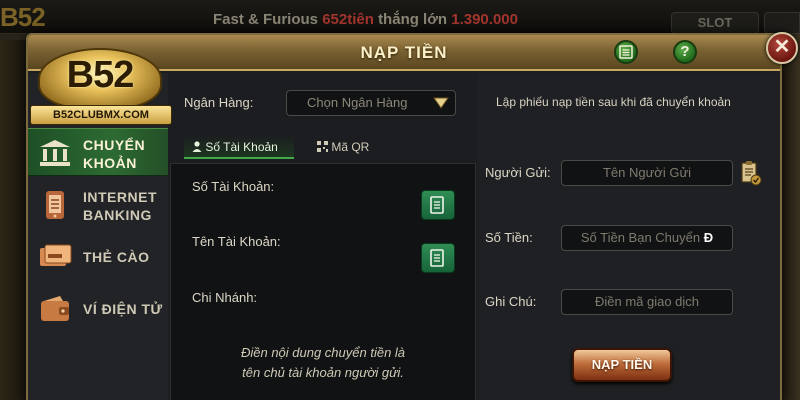 The height and width of the screenshot is (400, 800). I want to click on qr-icon, so click(322, 146).